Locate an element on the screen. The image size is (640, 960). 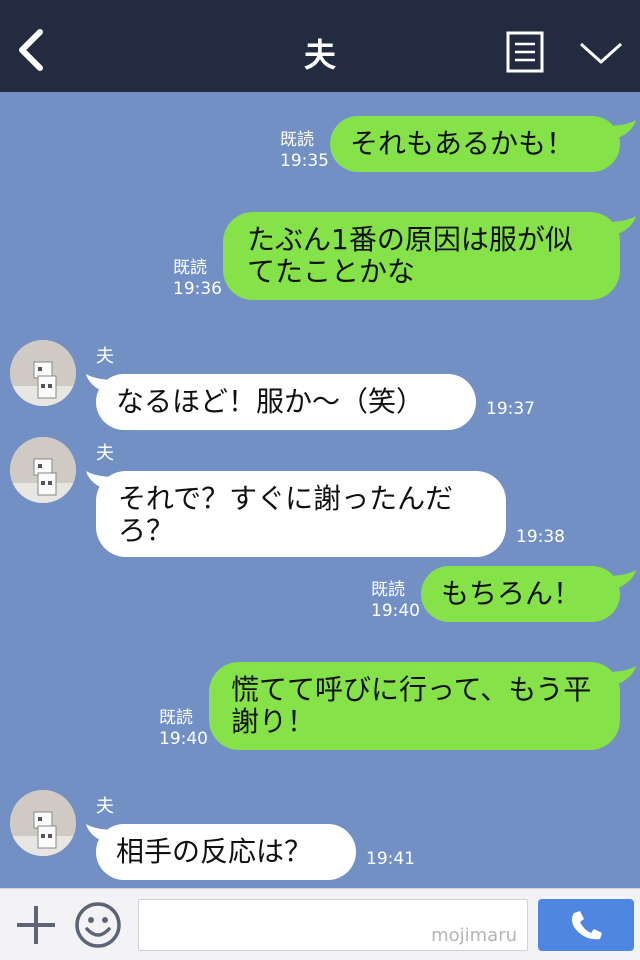
header-bar: 夫 is located at coordinates (320, 46).